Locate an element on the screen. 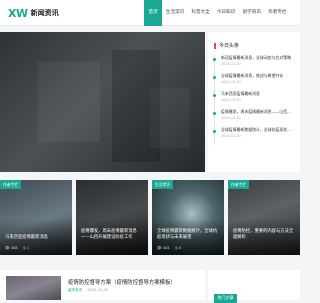  hot-articles-tab: 热门文章 is located at coordinates (225, 298).